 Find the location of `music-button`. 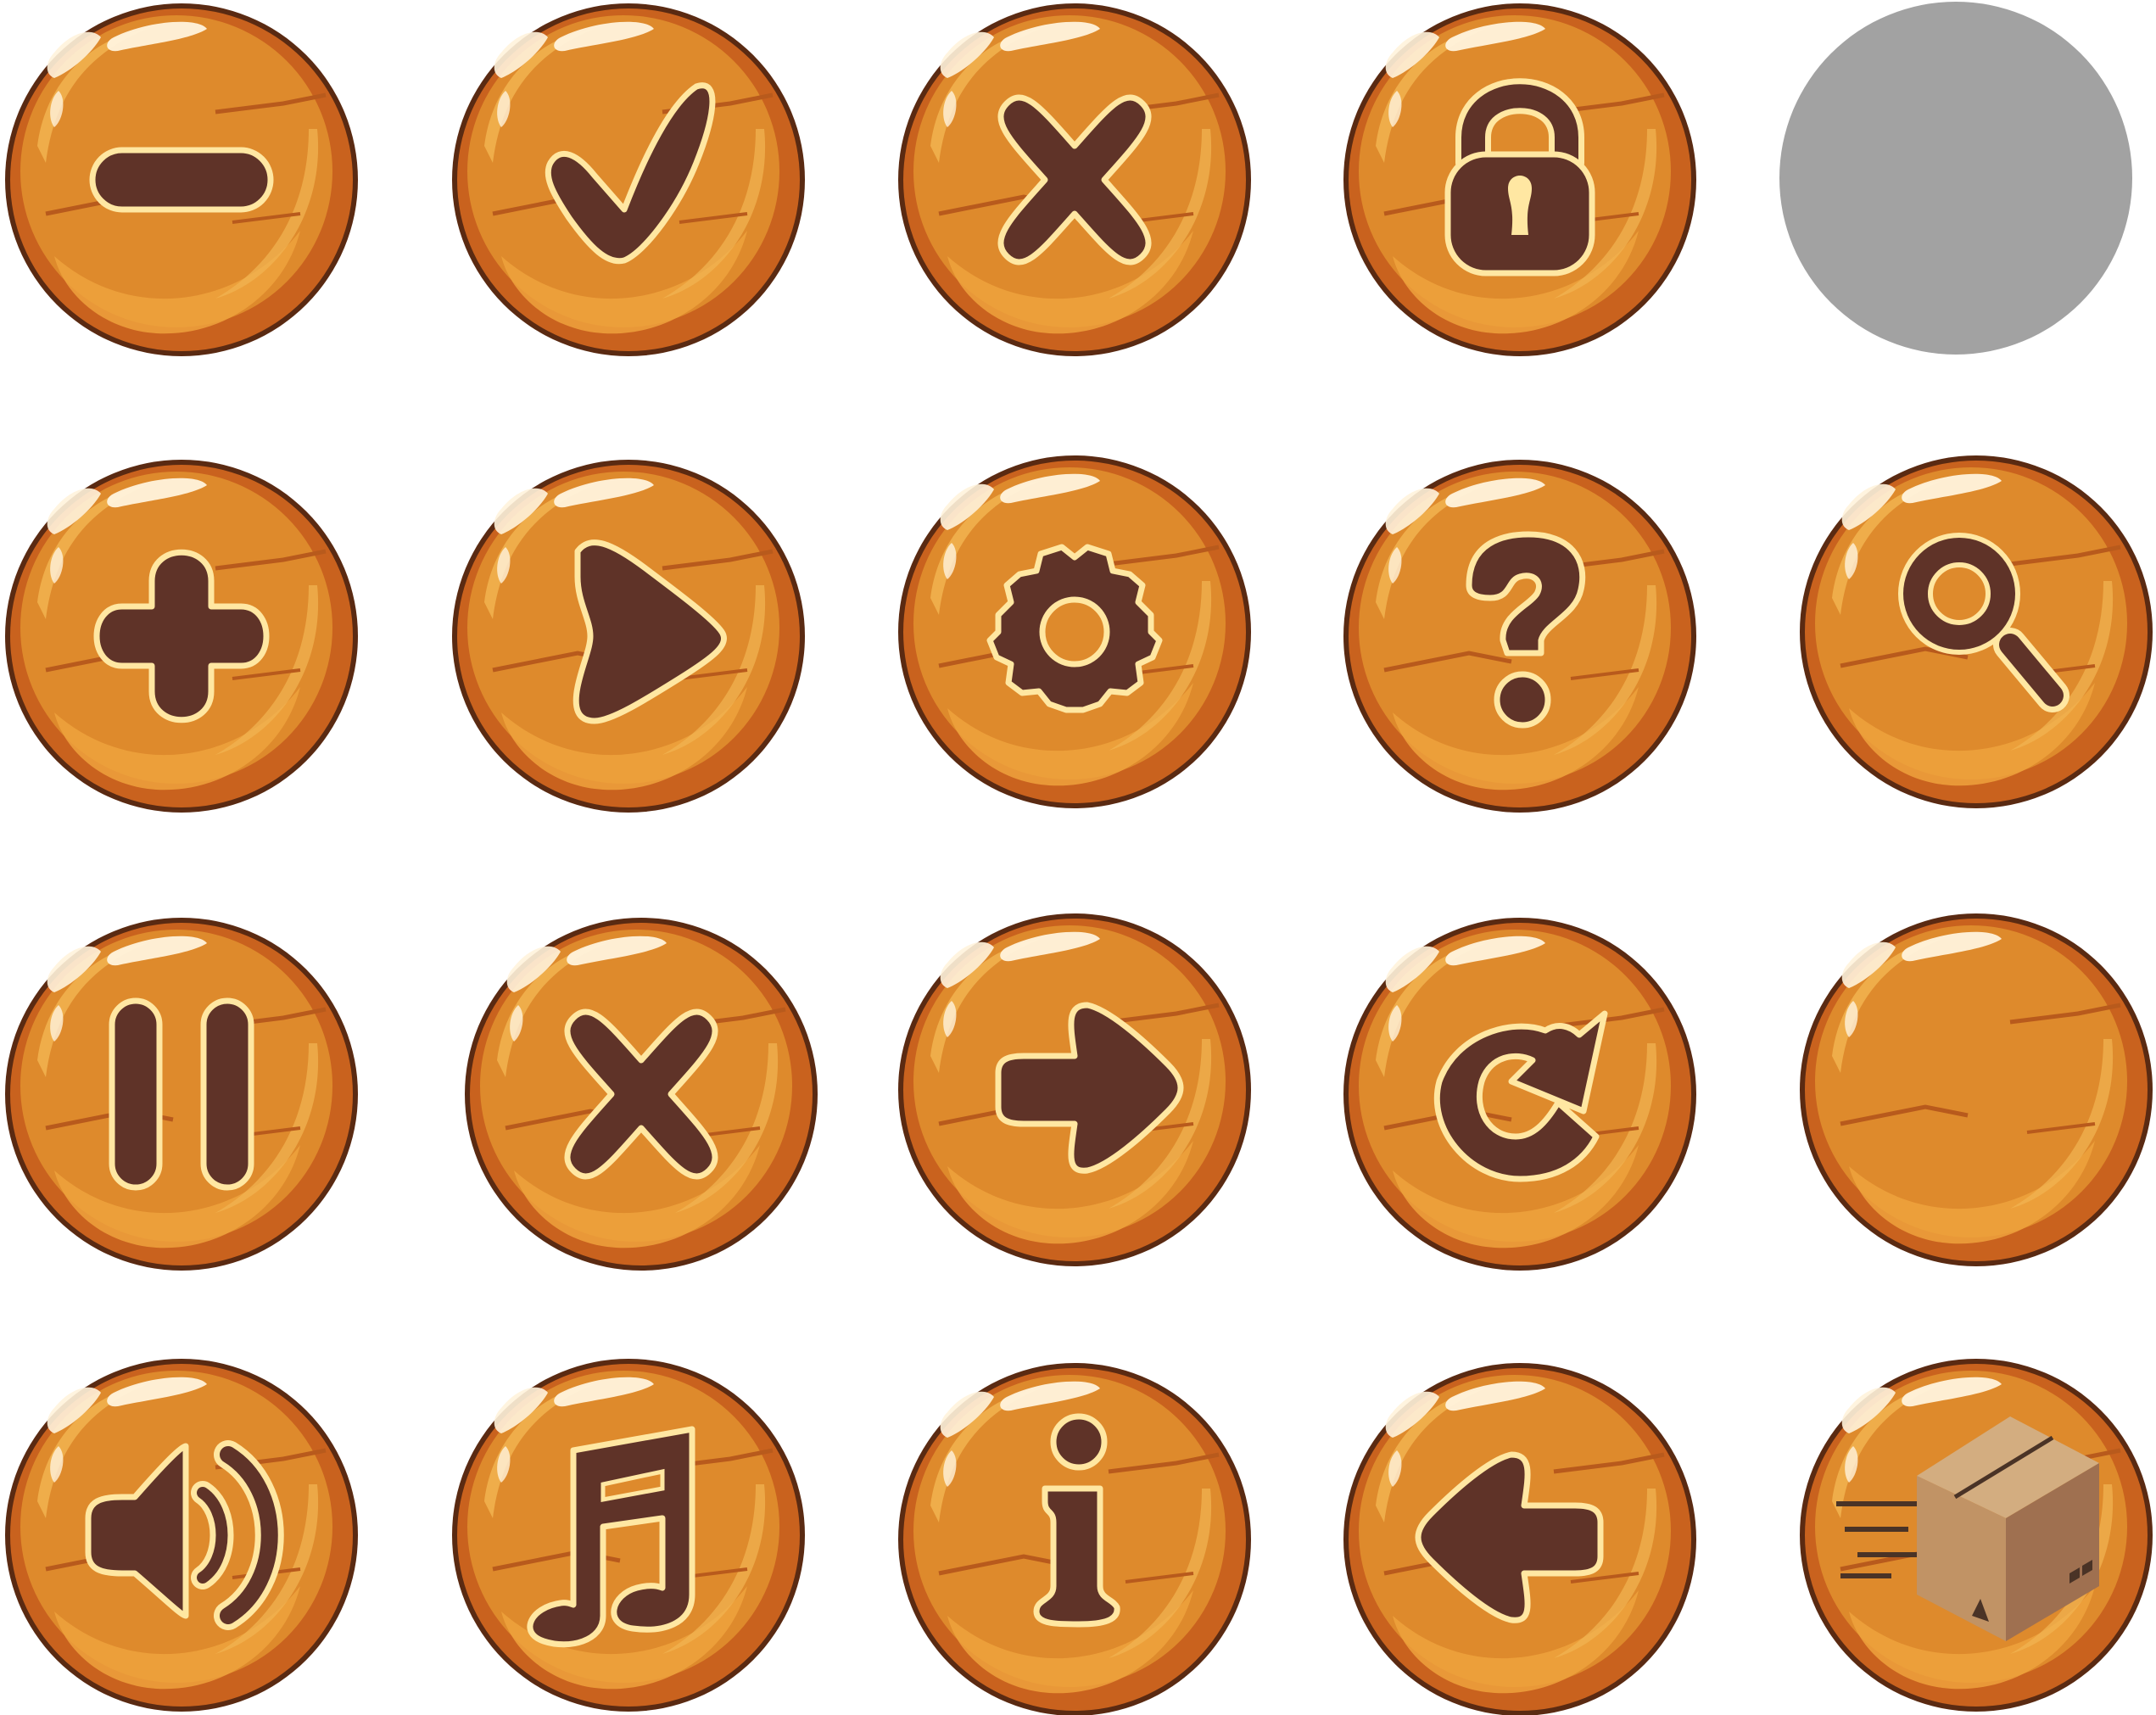

music-button is located at coordinates (628, 1535).